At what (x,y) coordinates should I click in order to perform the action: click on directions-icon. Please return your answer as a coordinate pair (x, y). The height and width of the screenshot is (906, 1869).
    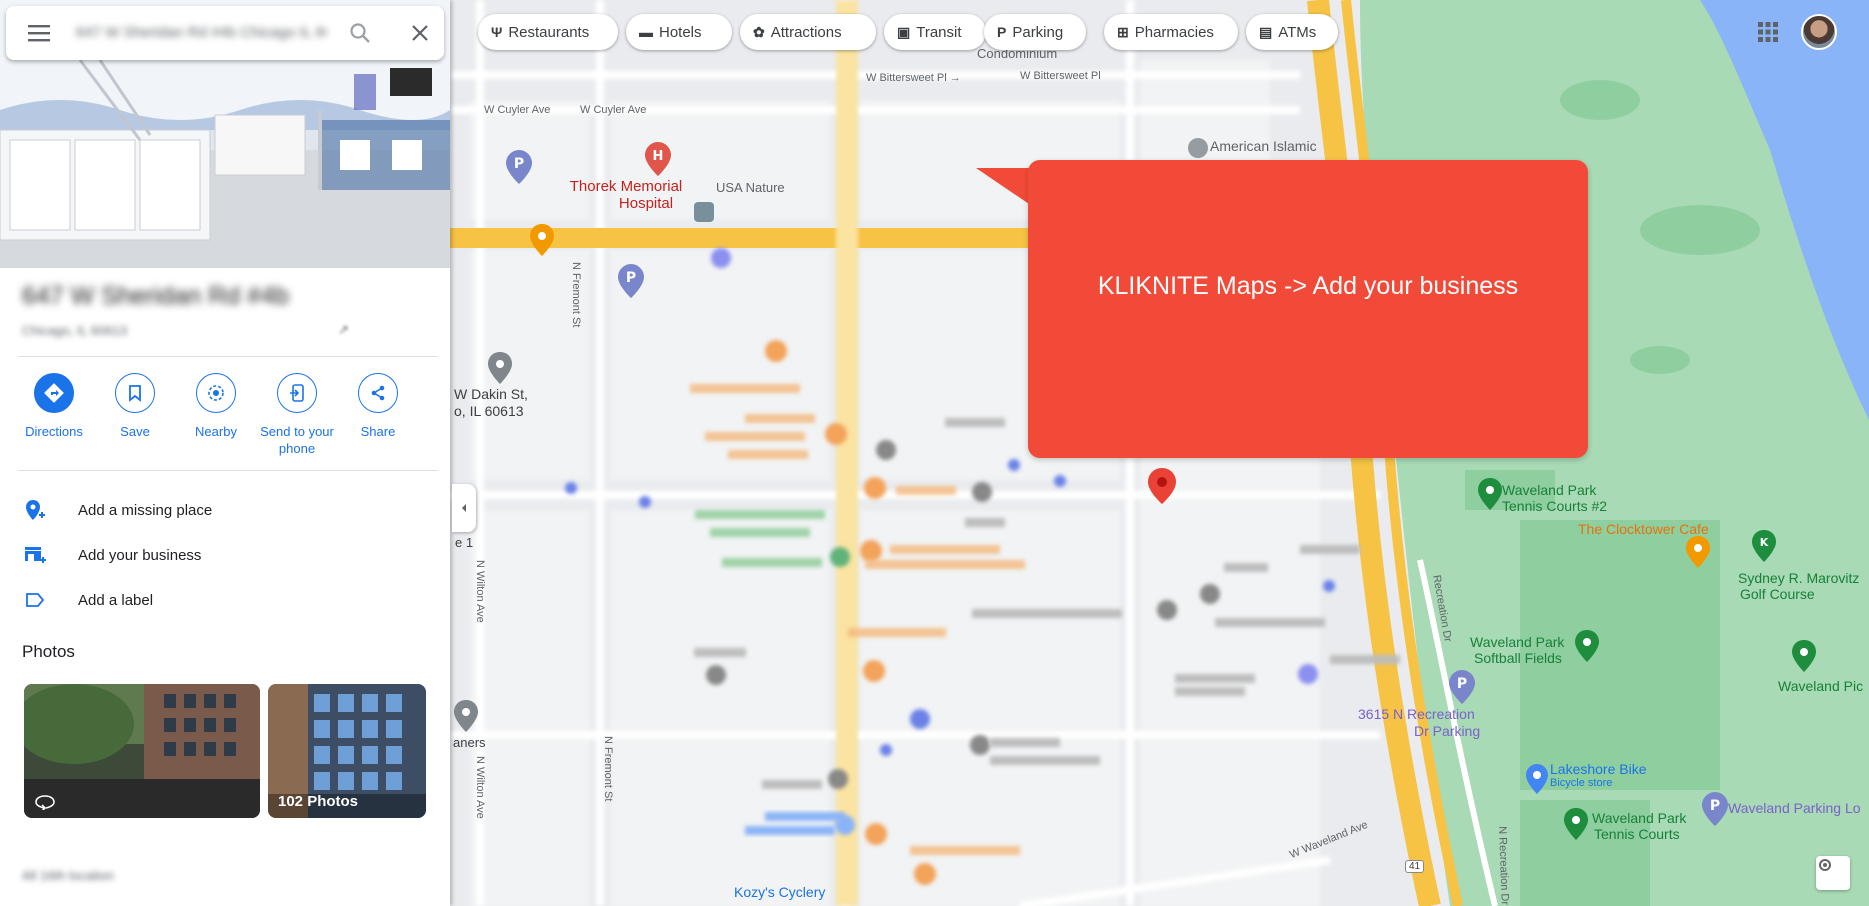
    Looking at the image, I should click on (54, 393).